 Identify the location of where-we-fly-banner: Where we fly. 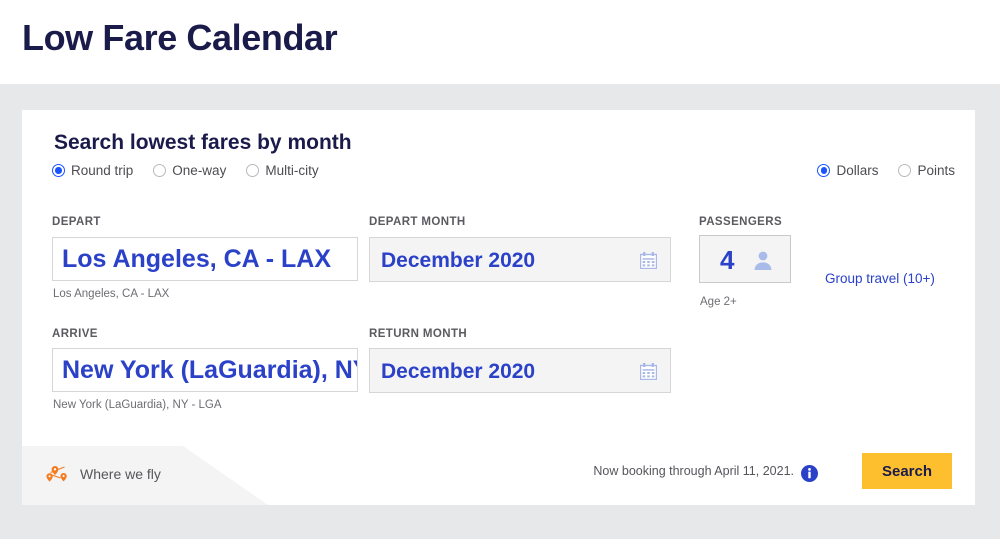
(145, 475).